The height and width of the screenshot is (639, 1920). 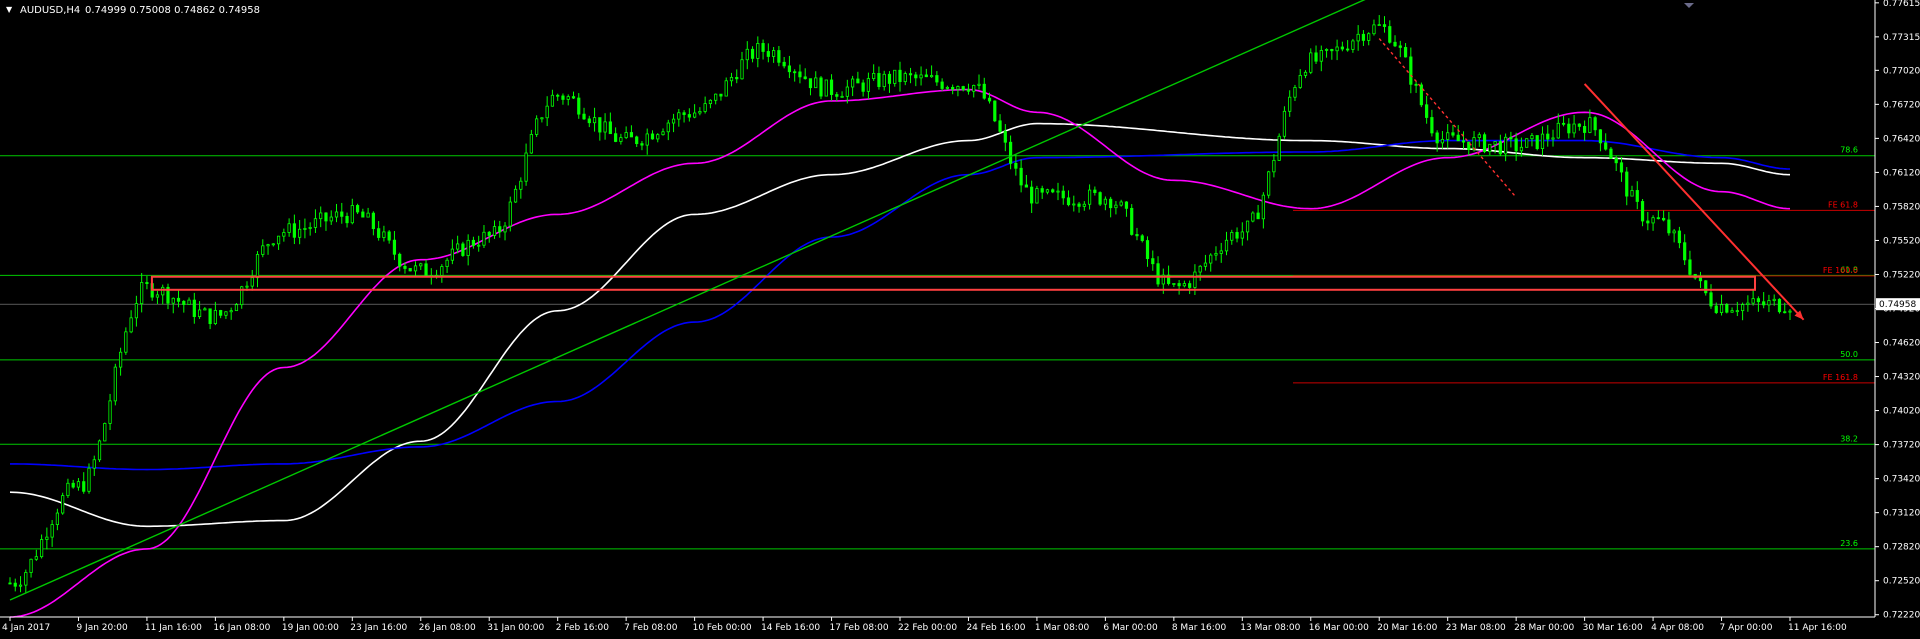 What do you see at coordinates (1901, 548) in the screenshot?
I see `y-tick-label: 0.72820` at bounding box center [1901, 548].